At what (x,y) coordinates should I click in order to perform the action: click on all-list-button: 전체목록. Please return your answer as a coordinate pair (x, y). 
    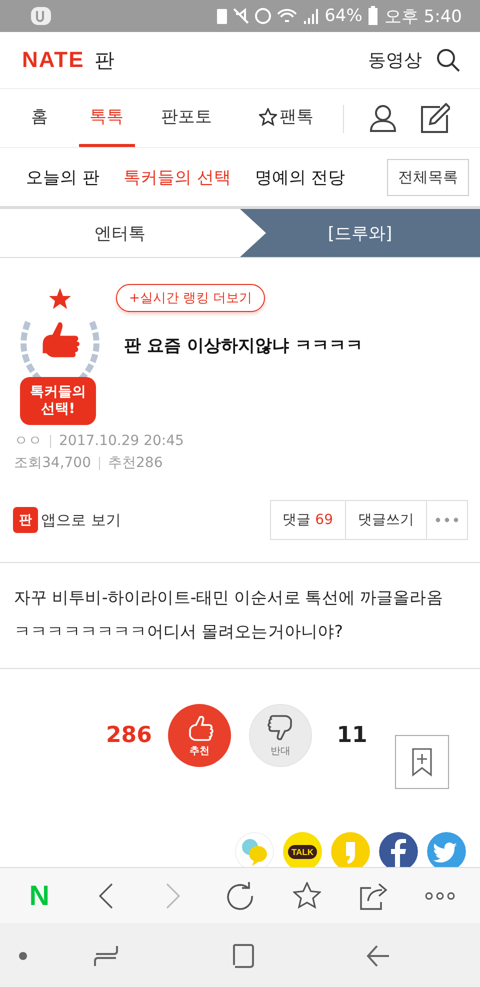
    Looking at the image, I should click on (428, 177).